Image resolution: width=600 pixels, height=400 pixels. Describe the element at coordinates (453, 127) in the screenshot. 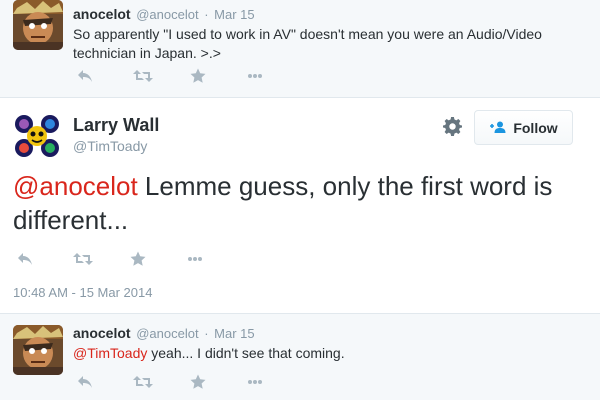

I see `gear-icon` at that location.